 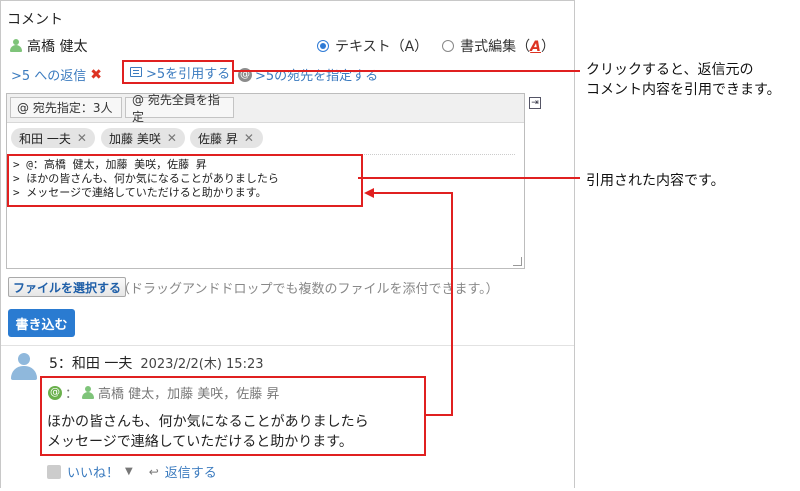 I want to click on quote-annotation: クリックすると、返信元の コメント内容を引用できます。, so click(x=683, y=80).